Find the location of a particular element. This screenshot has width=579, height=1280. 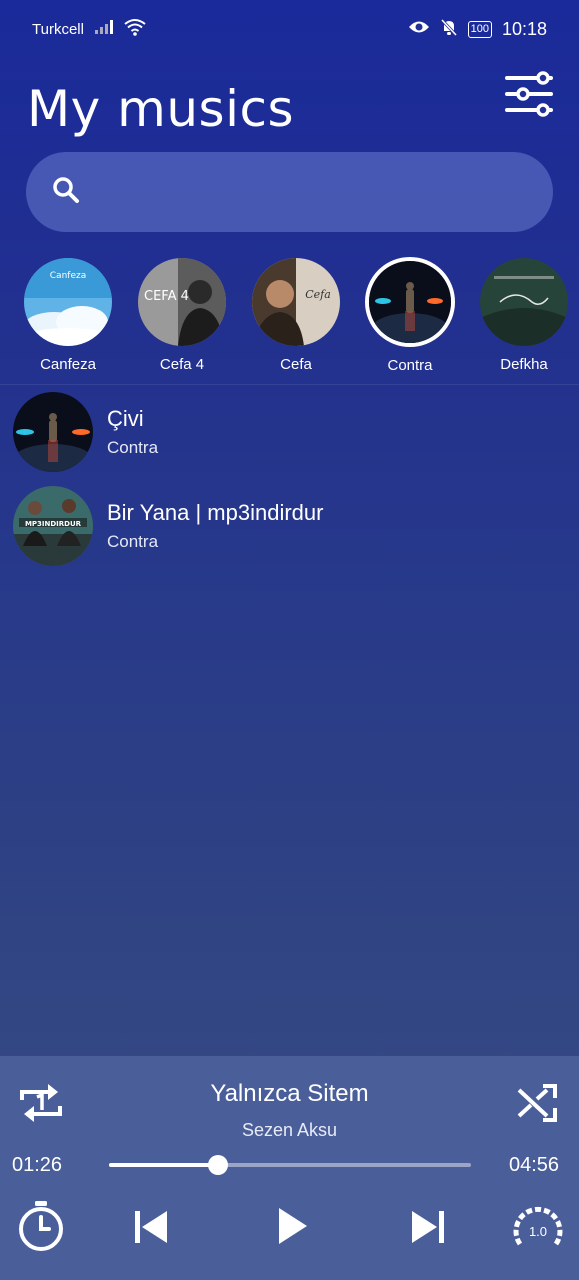

artist-label: Defkha is located at coordinates (524, 364).